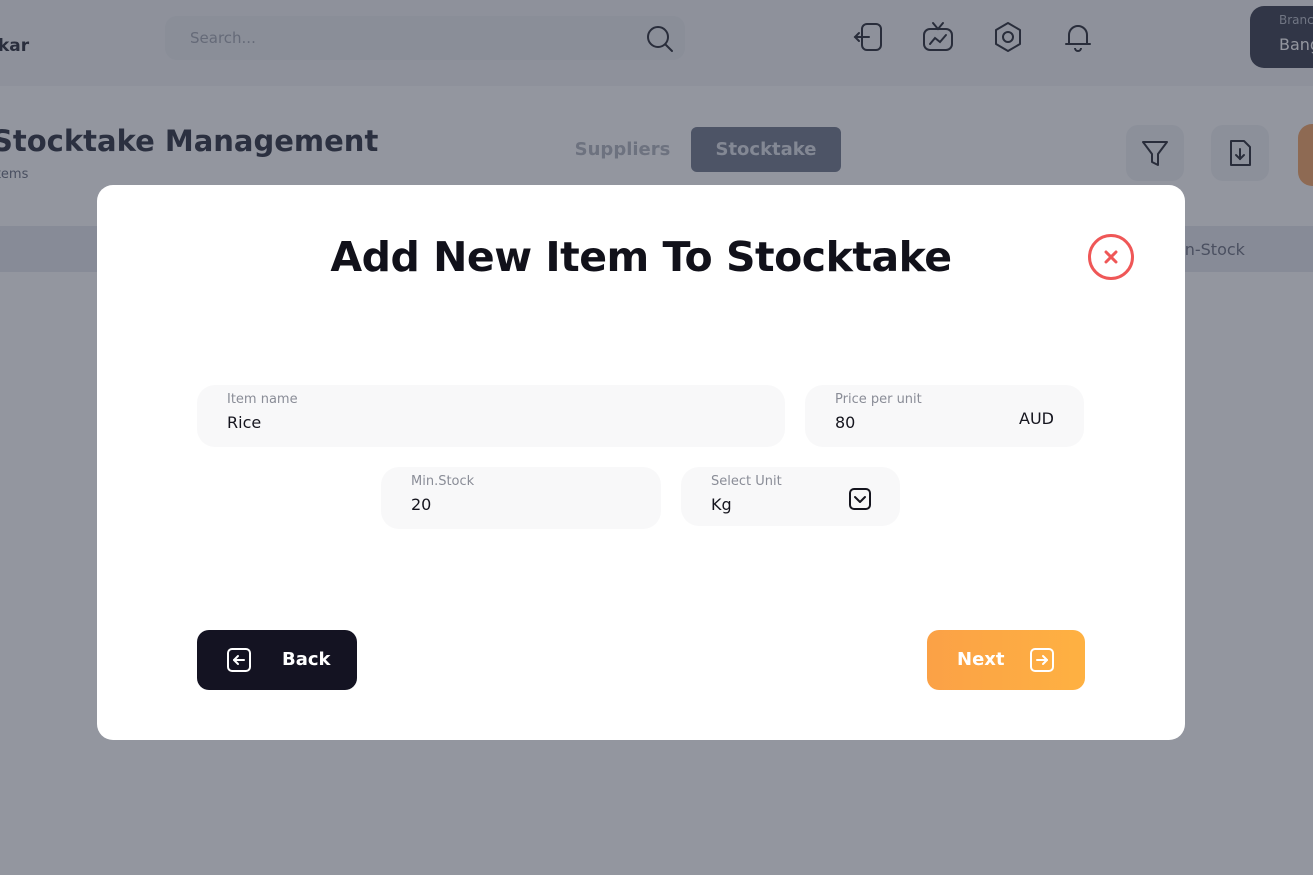 This screenshot has width=1313, height=875. What do you see at coordinates (521, 498) in the screenshot?
I see `min-stock-field: Min.Stock 20` at bounding box center [521, 498].